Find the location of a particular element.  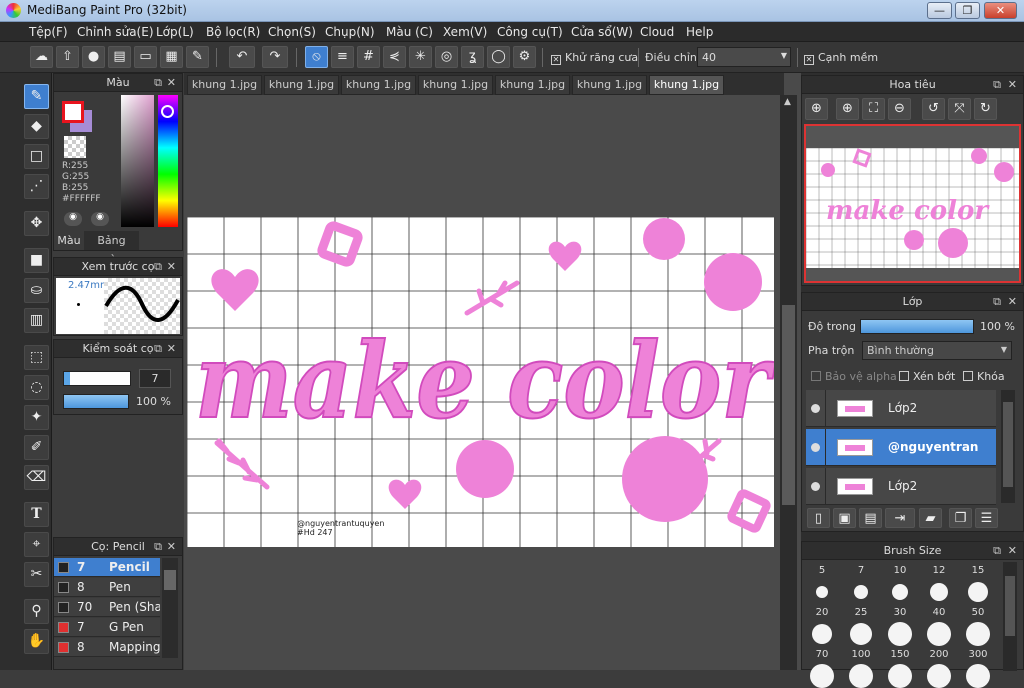

close-button: ✕ is located at coordinates (1000, 10).